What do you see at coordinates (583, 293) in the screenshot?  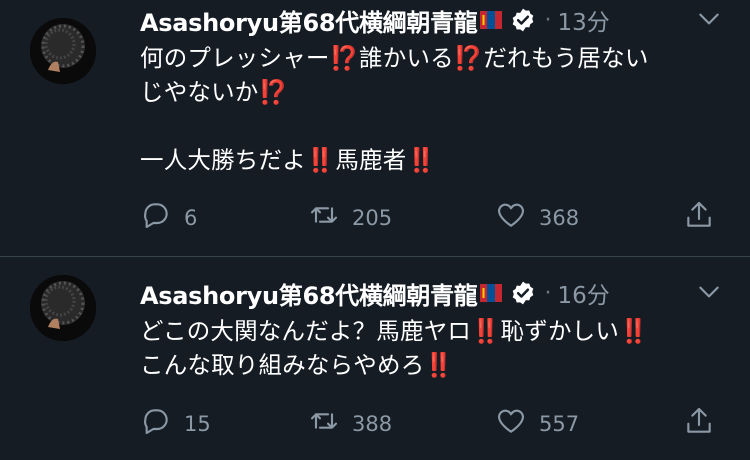 I see `timestamp: 16分` at bounding box center [583, 293].